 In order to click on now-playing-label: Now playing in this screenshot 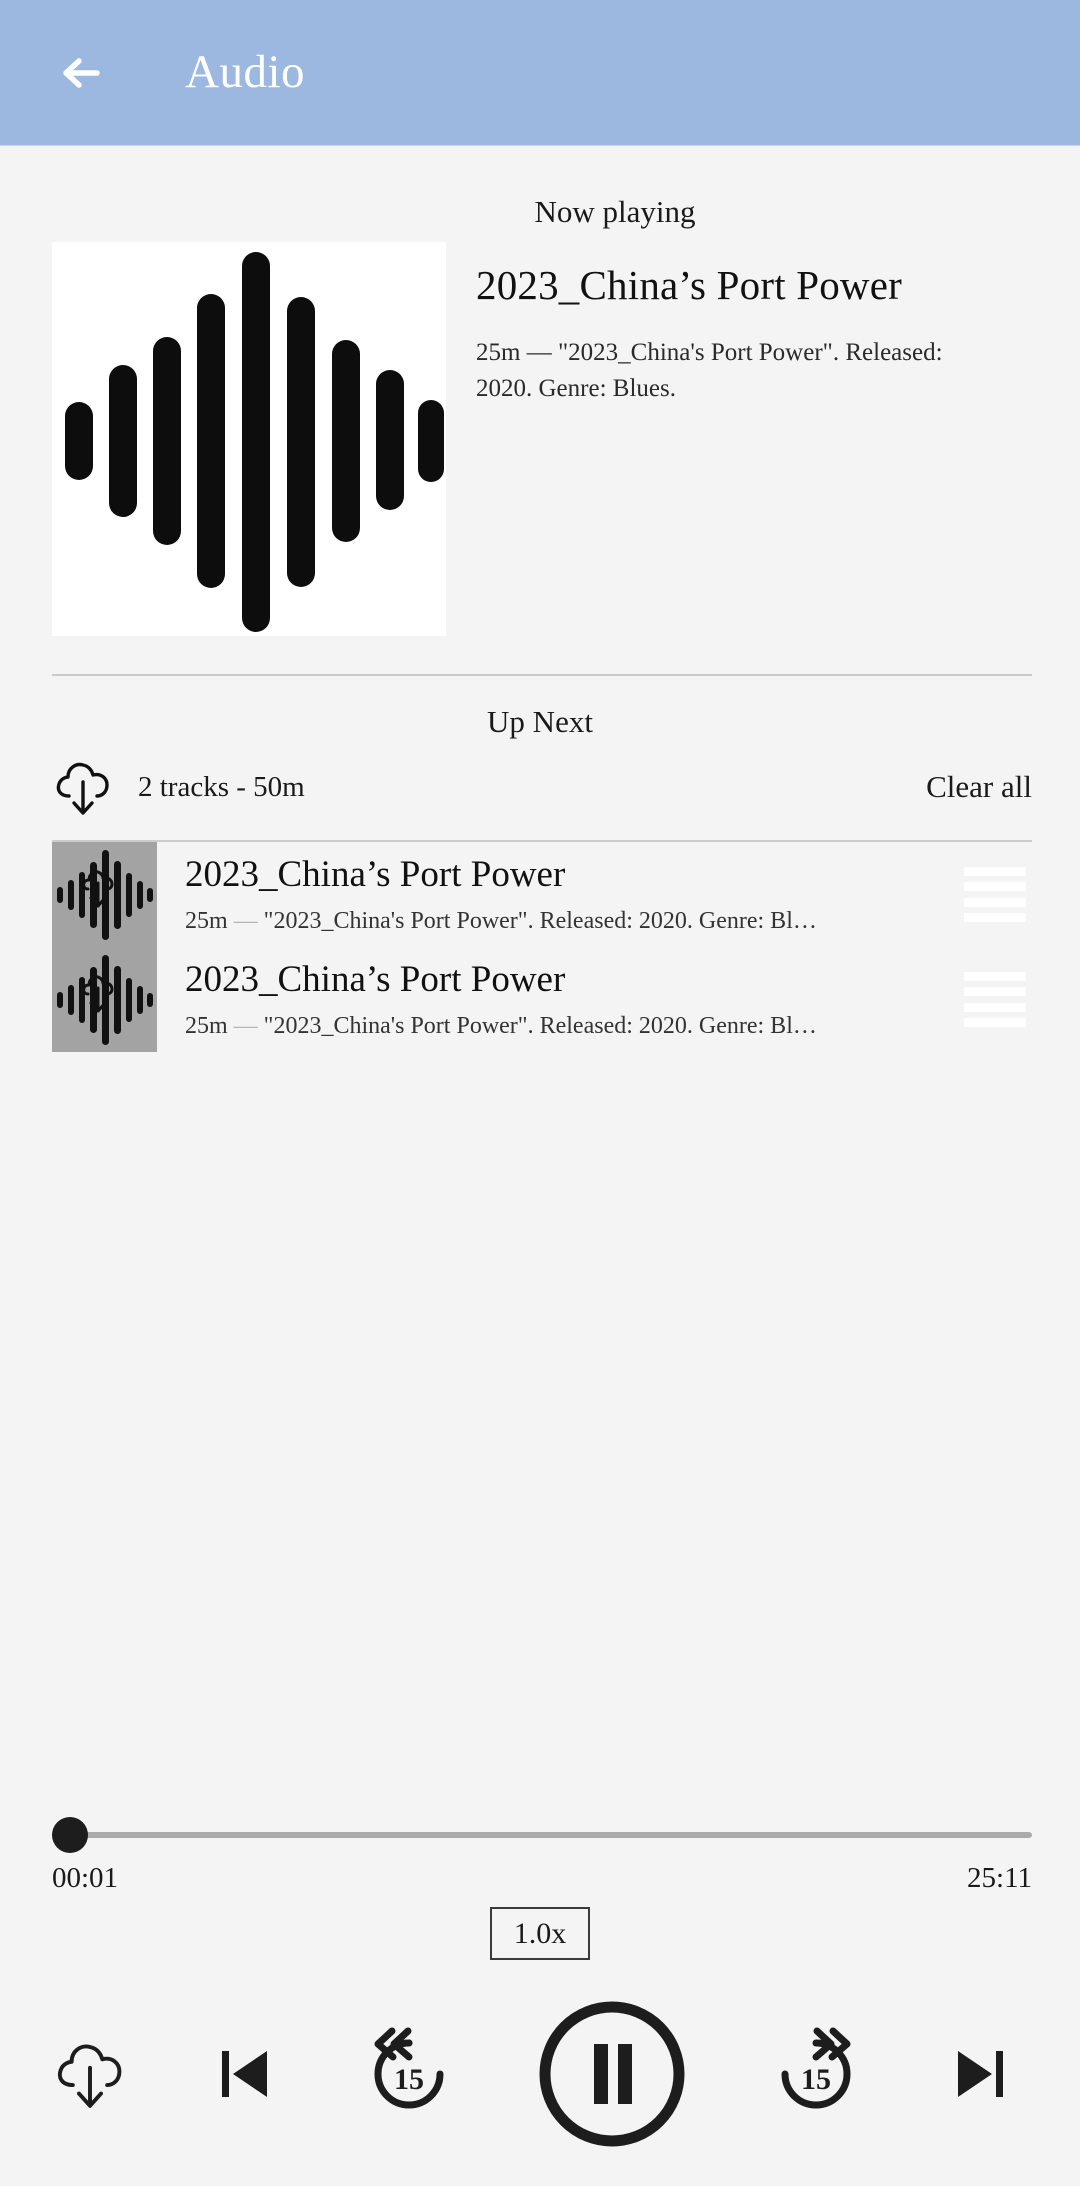, I will do `click(615, 211)`.